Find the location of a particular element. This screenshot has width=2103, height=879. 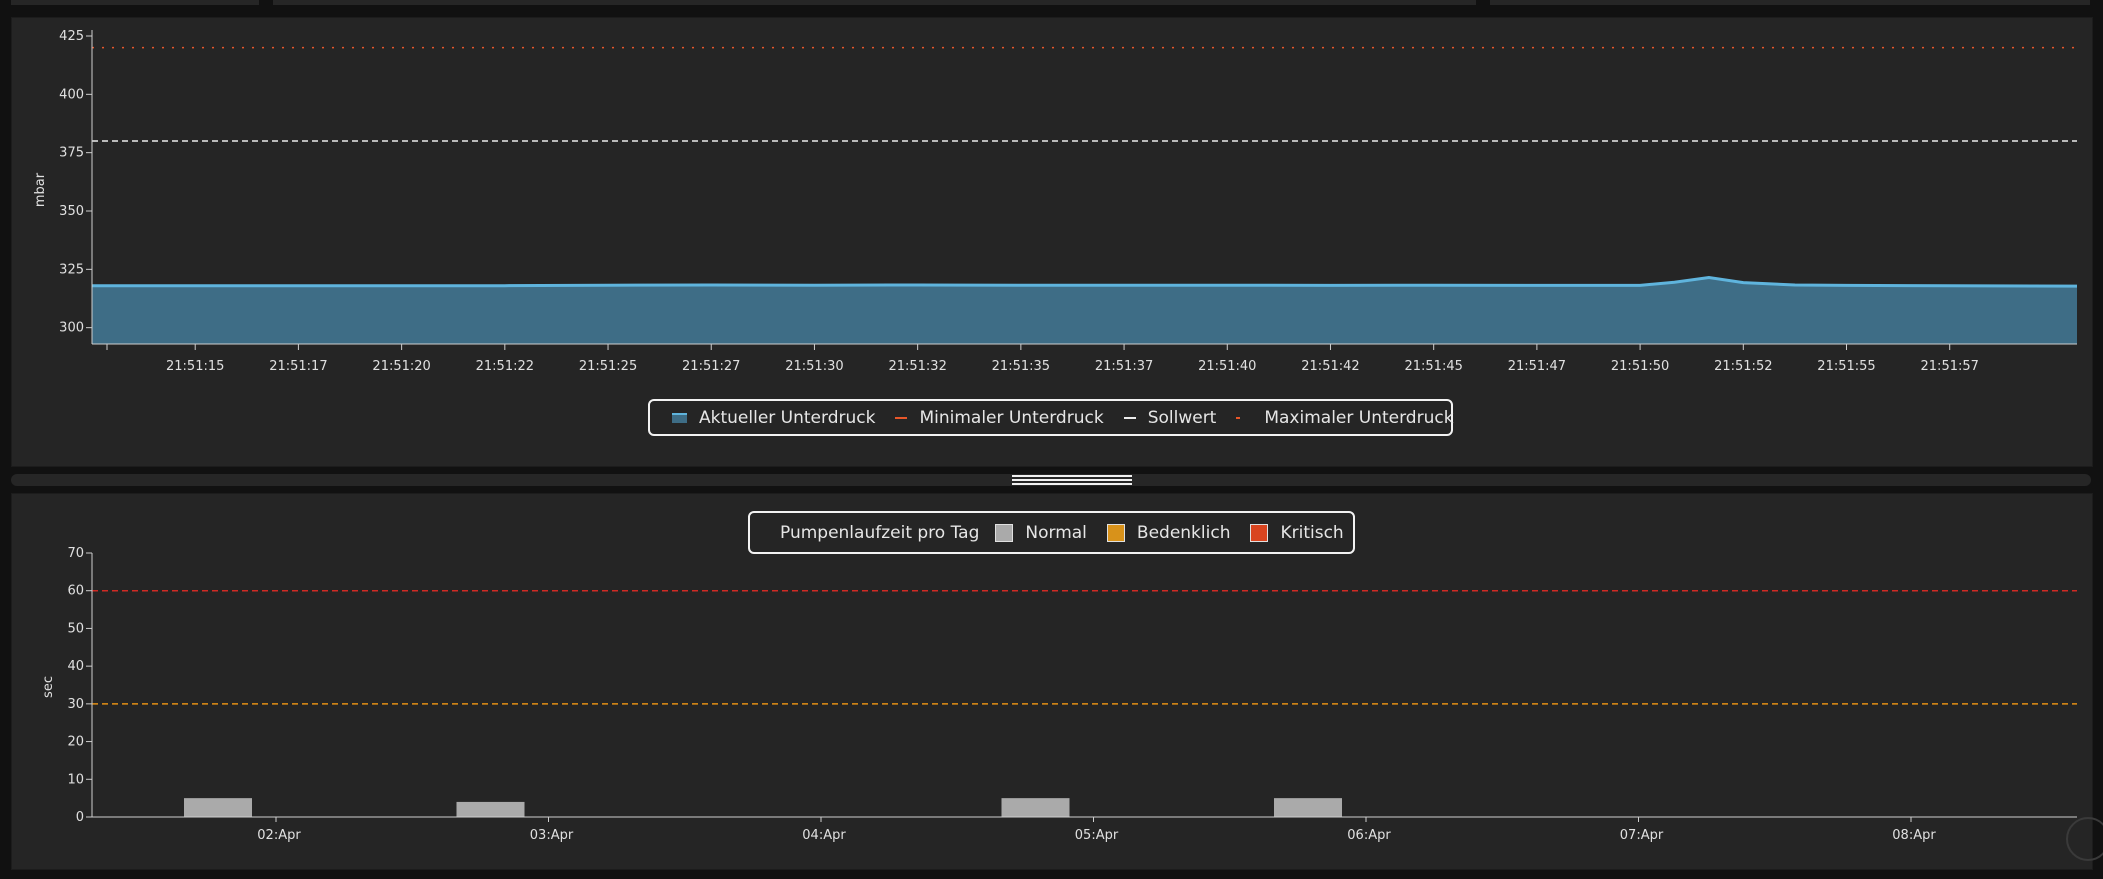

runtime-x-tick-label: 03:Apr is located at coordinates (552, 835).